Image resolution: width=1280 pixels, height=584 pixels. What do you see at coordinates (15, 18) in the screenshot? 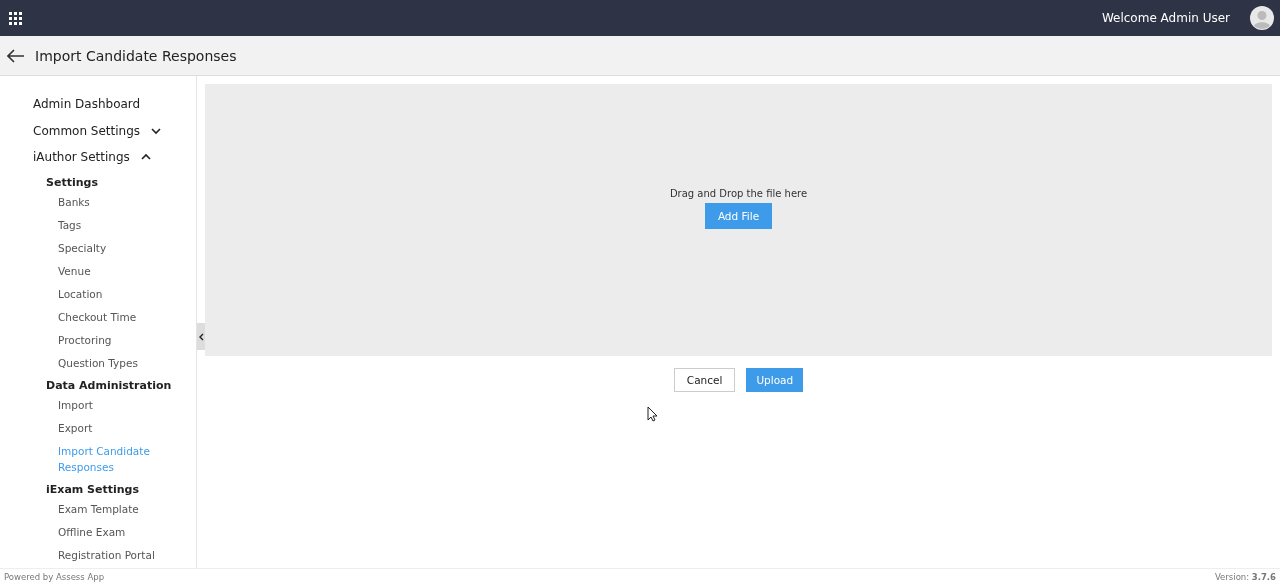
I see `app-grid-icon` at bounding box center [15, 18].